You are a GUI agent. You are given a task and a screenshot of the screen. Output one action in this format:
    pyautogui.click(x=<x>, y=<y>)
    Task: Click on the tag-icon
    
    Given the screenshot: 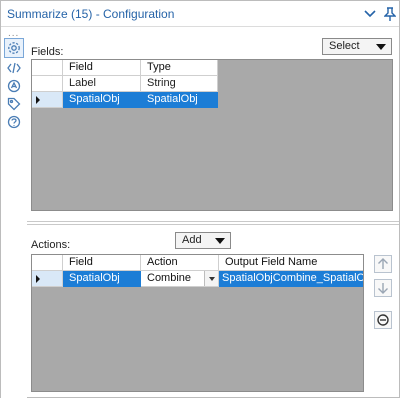 What is the action you would take?
    pyautogui.click(x=14, y=104)
    